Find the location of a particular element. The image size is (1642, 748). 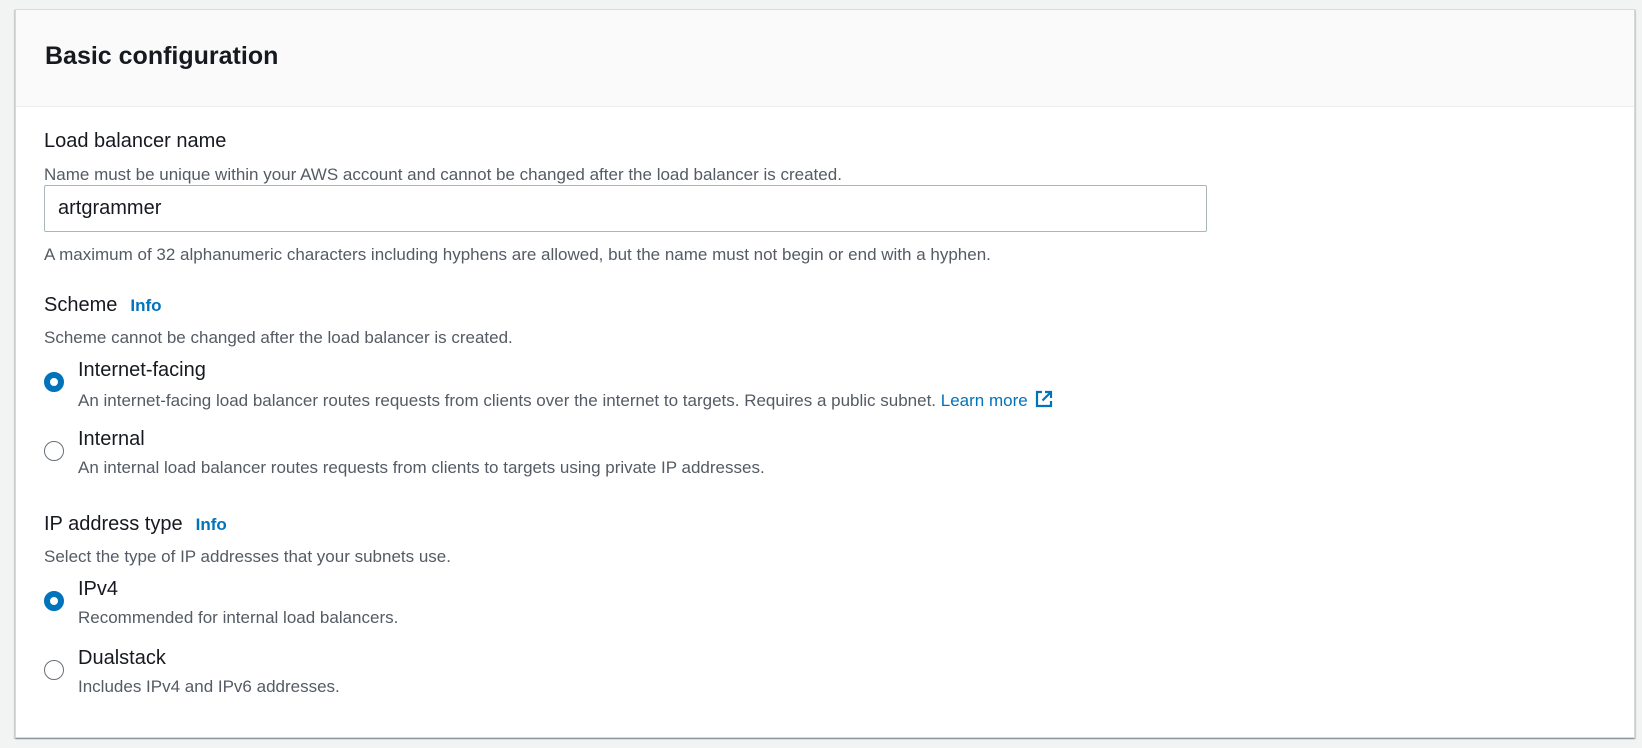

internal-radio is located at coordinates (54, 451).